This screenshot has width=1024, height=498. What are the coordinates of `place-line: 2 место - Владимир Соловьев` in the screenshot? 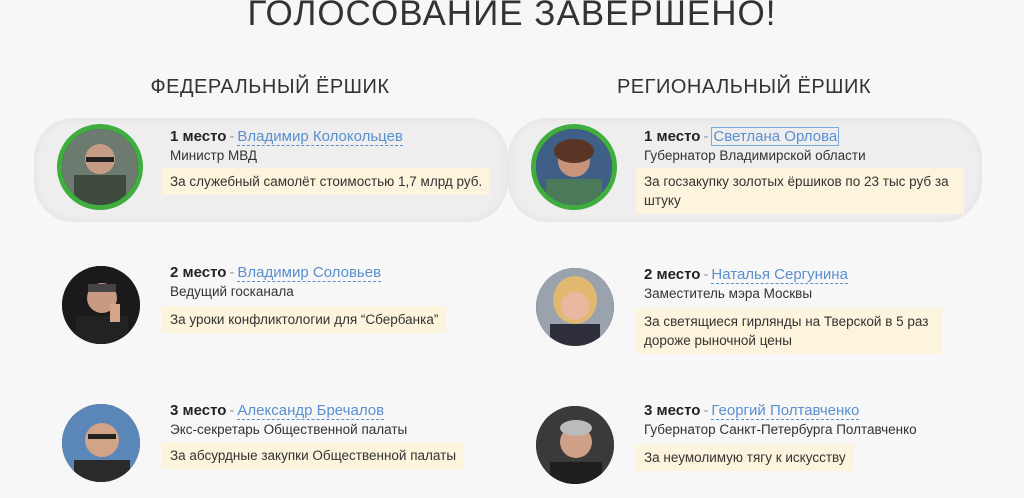 It's located at (276, 273).